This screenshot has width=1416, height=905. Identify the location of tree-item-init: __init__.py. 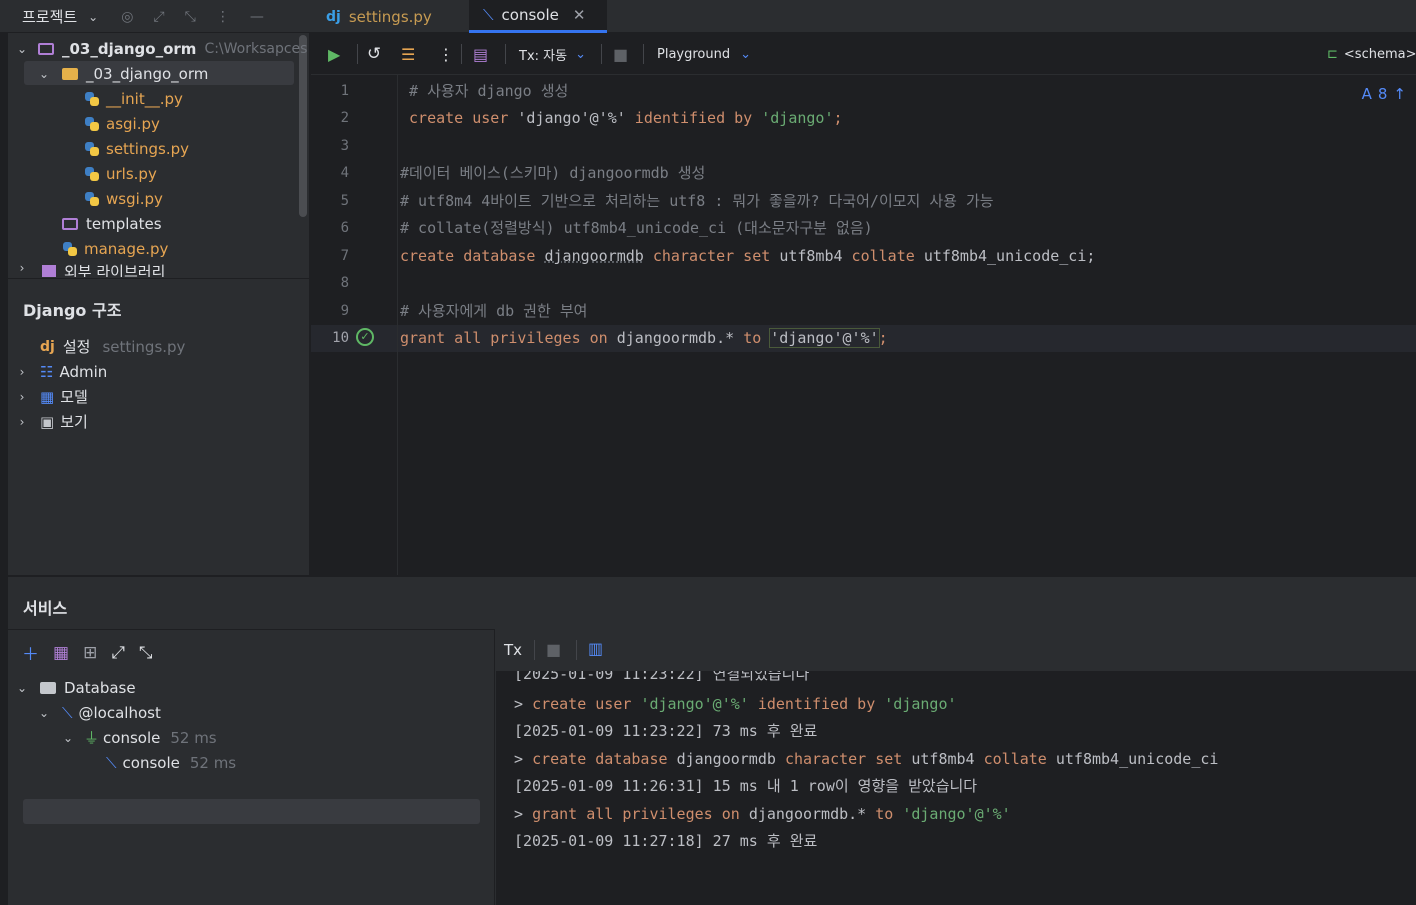
(133, 98).